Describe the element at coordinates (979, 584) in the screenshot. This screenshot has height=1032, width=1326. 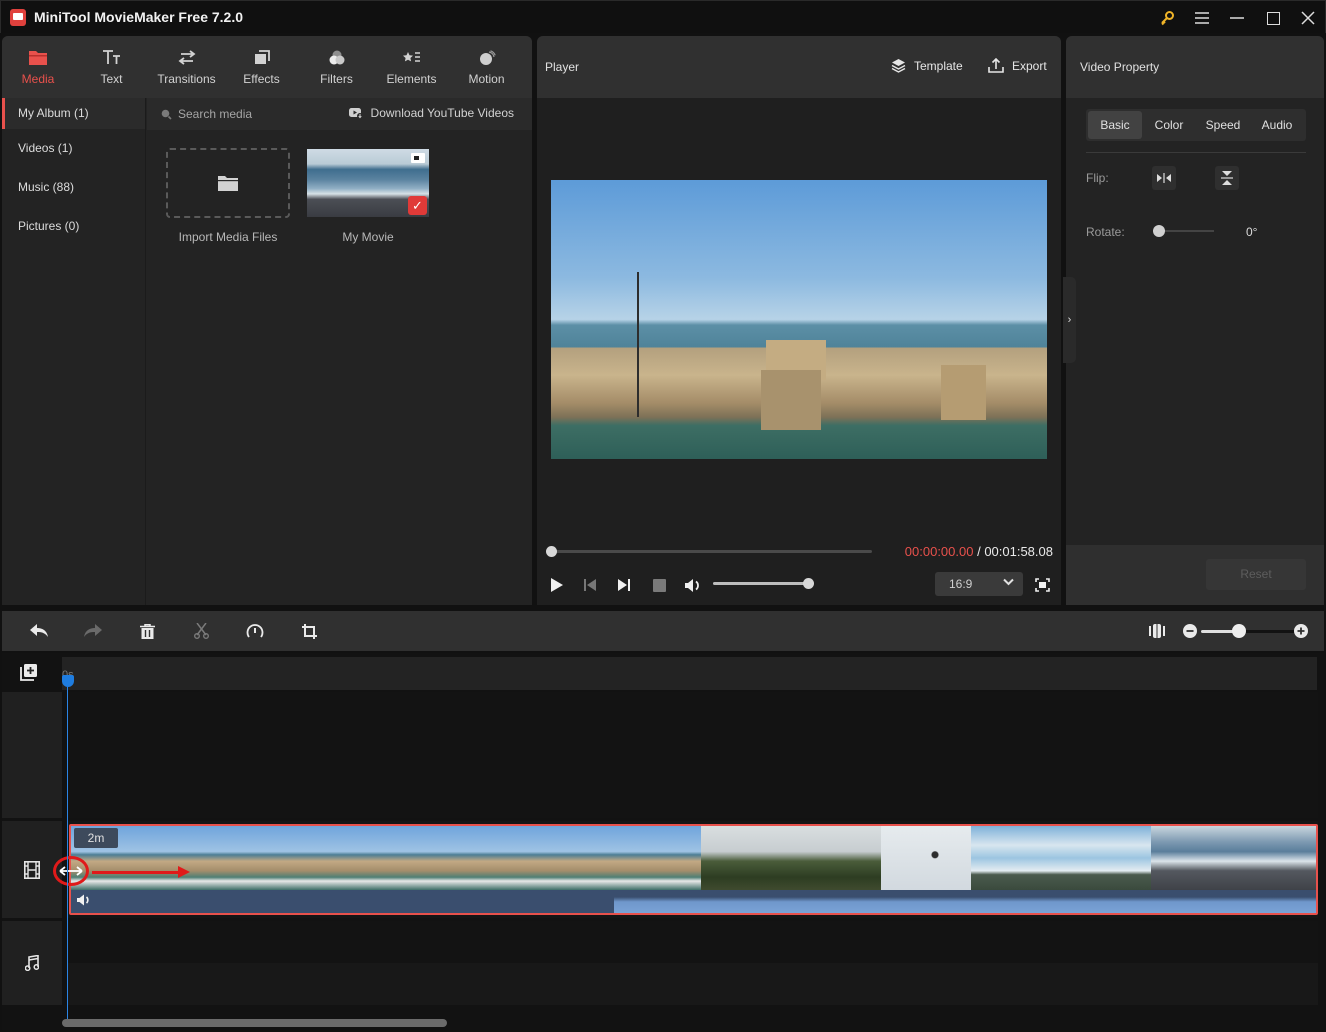
I see `aspect-ratio-select: 16:9` at that location.